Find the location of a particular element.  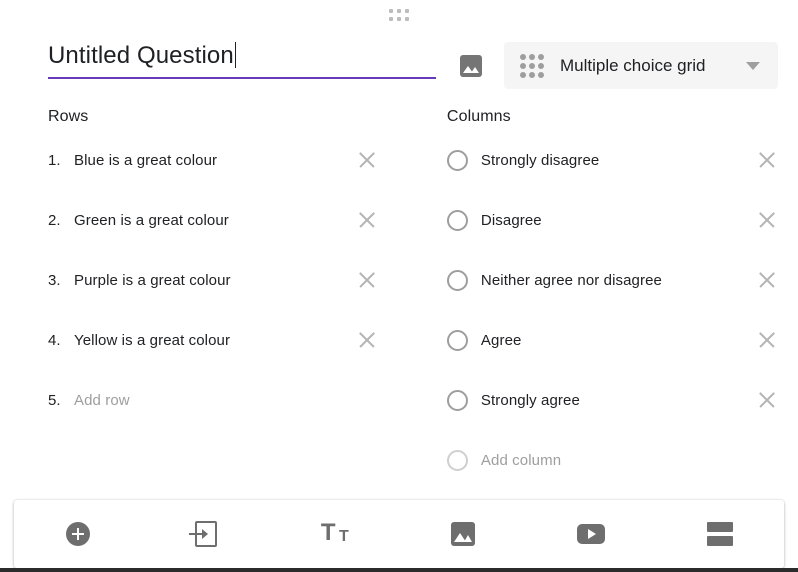

question-header-controls: Multiple choice grid is located at coordinates (616, 63).